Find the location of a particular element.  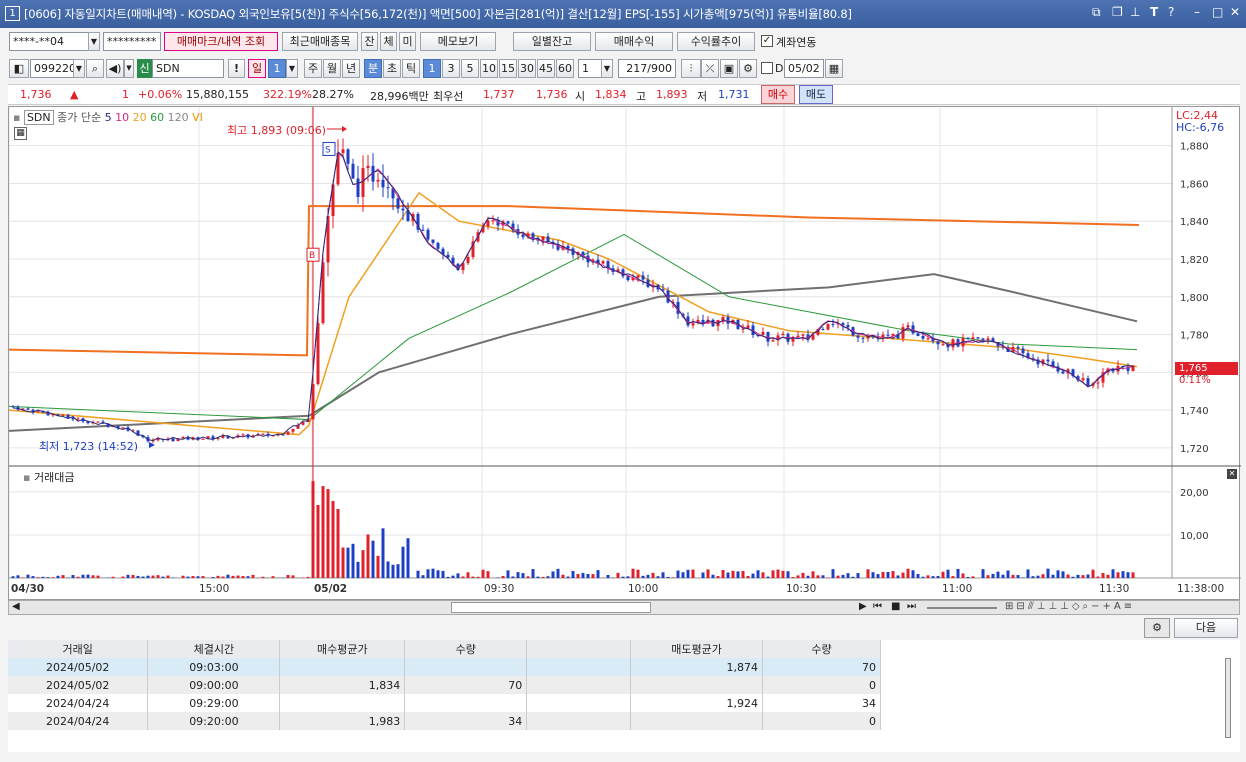

alert-button: ! is located at coordinates (236, 68).